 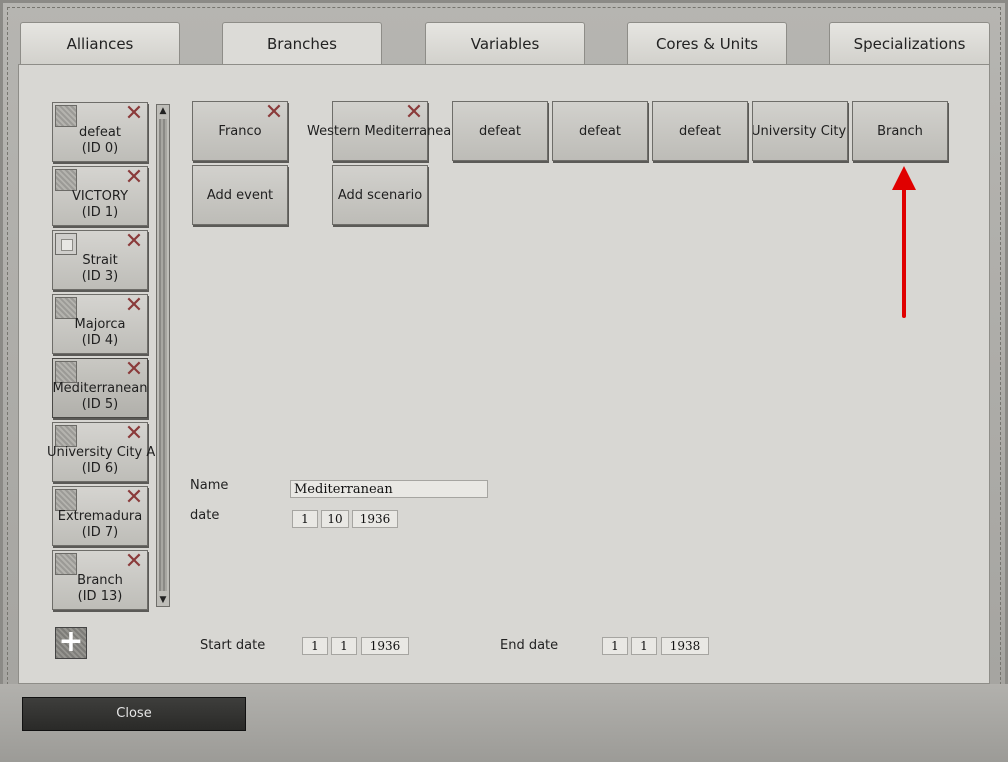 I want to click on list-item: ✕ Extremadura (ID 7), so click(x=100, y=516).